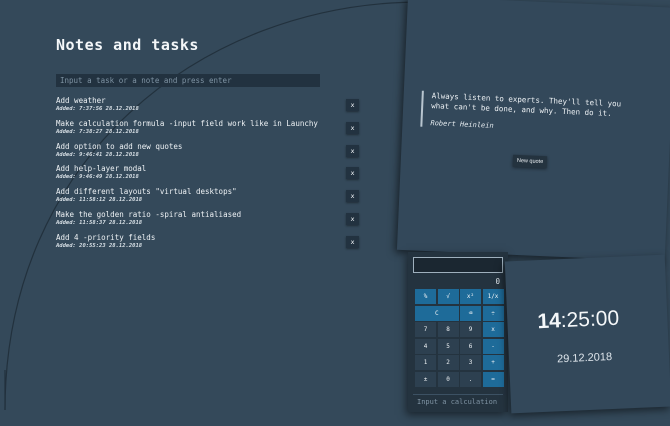 This screenshot has width=670, height=426. What do you see at coordinates (448, 346) in the screenshot?
I see `calc-key-5: 5` at bounding box center [448, 346].